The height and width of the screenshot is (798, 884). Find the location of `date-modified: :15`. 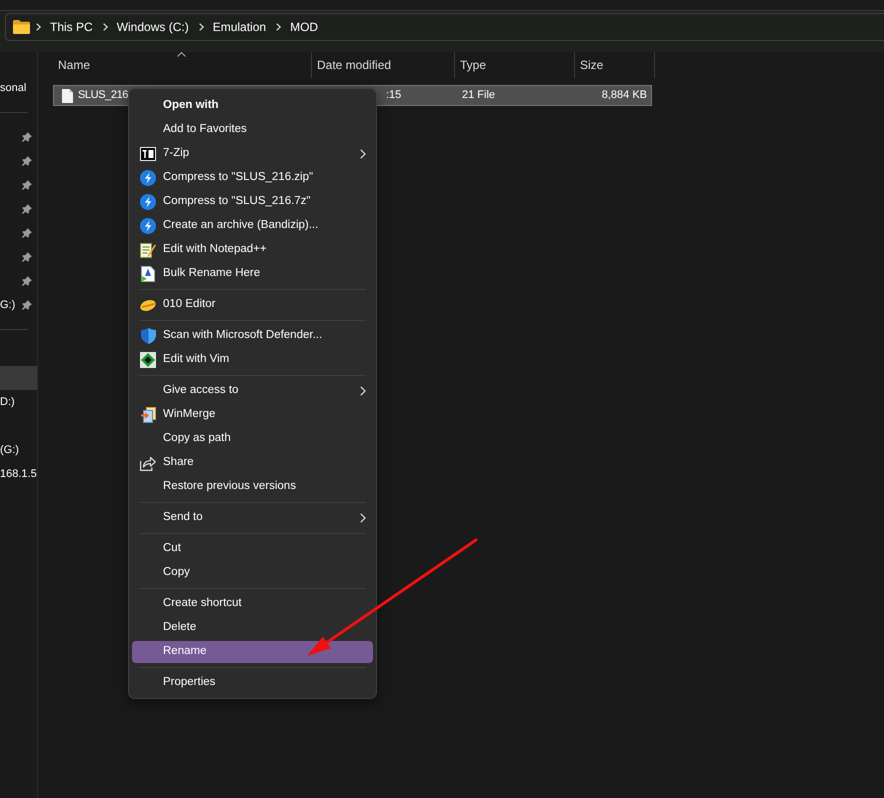

date-modified: :15 is located at coordinates (394, 96).